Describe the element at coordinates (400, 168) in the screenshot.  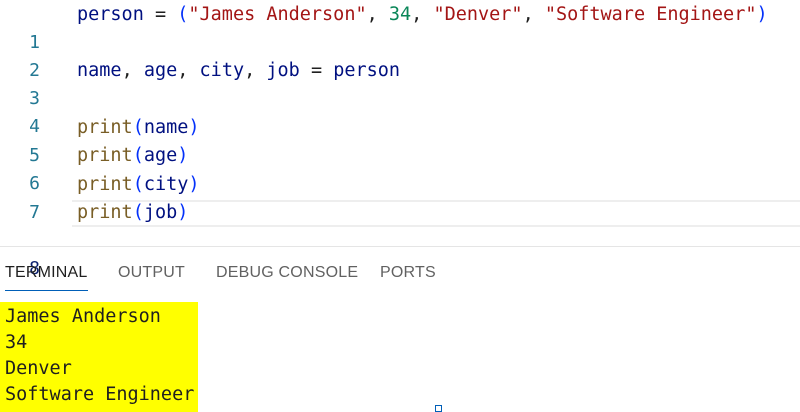
I see `code-line-6: 6 print(age)` at that location.